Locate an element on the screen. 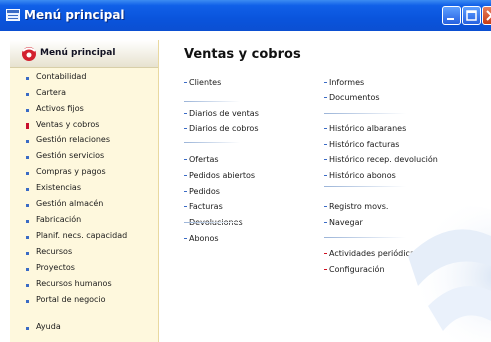 The height and width of the screenshot is (342, 491). sidebar-item: Recursos is located at coordinates (54, 251).